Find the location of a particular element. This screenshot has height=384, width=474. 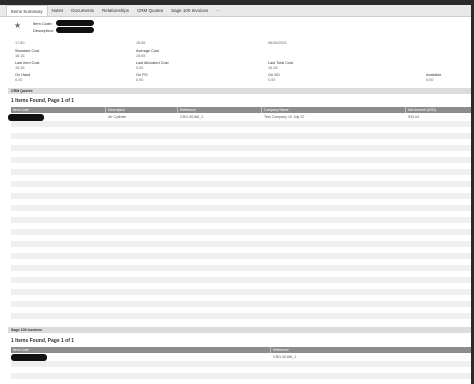

summary-value-row0-col1: 17.60 is located at coordinates (20, 43).